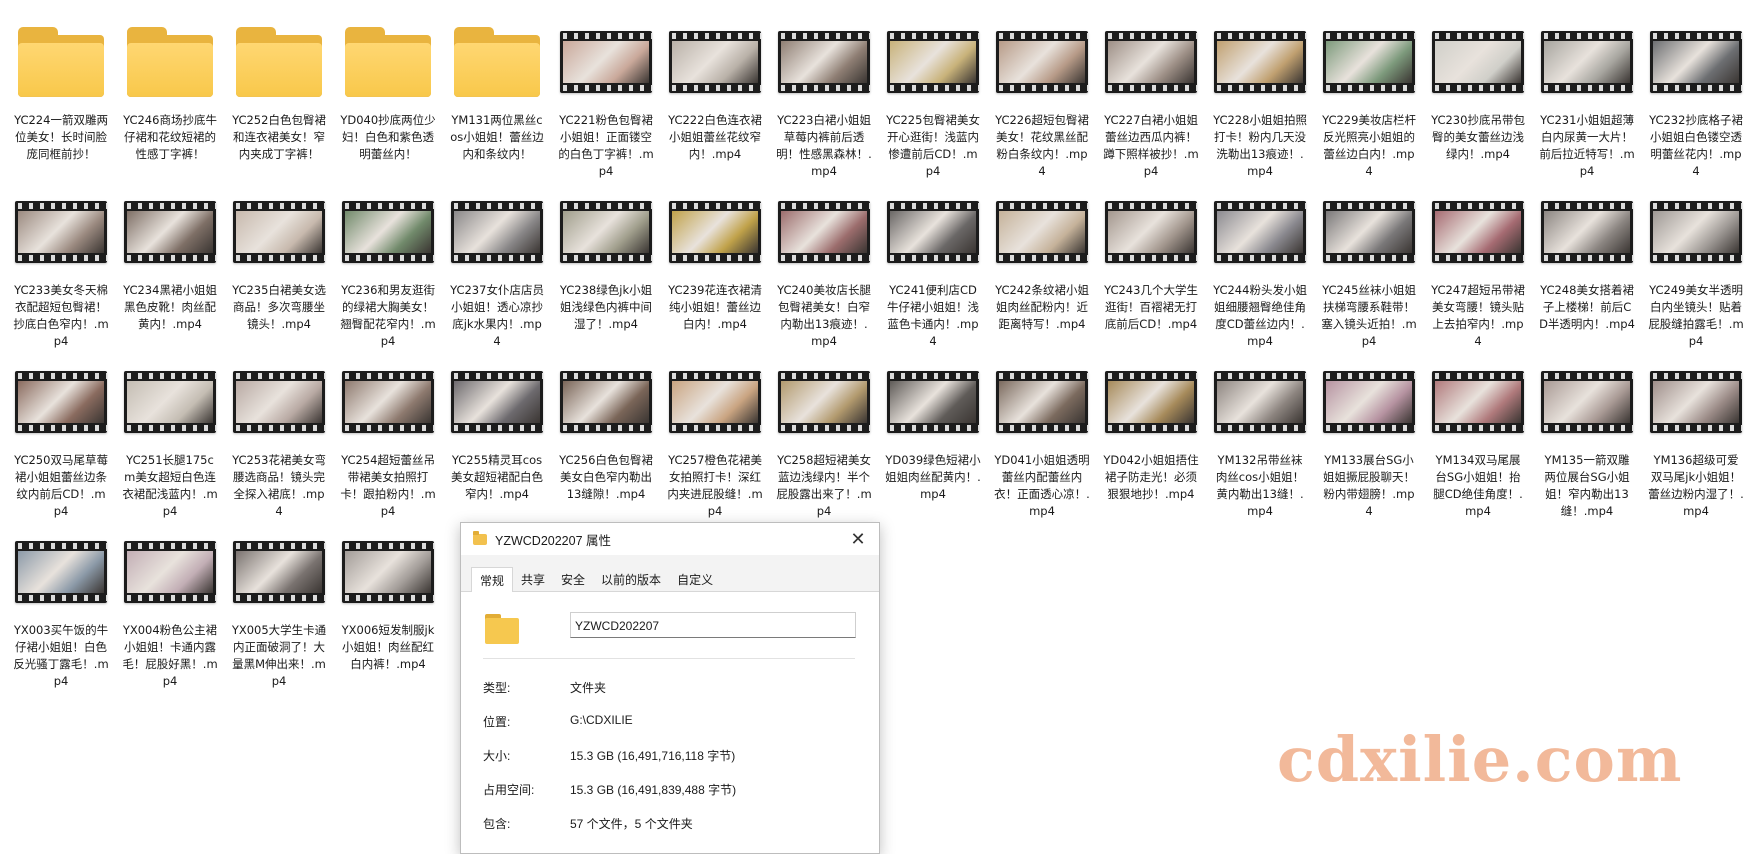  What do you see at coordinates (653, 790) in the screenshot?
I see `size-on-disk-value: 15.3 GB (16,491,839,488 字节)` at bounding box center [653, 790].